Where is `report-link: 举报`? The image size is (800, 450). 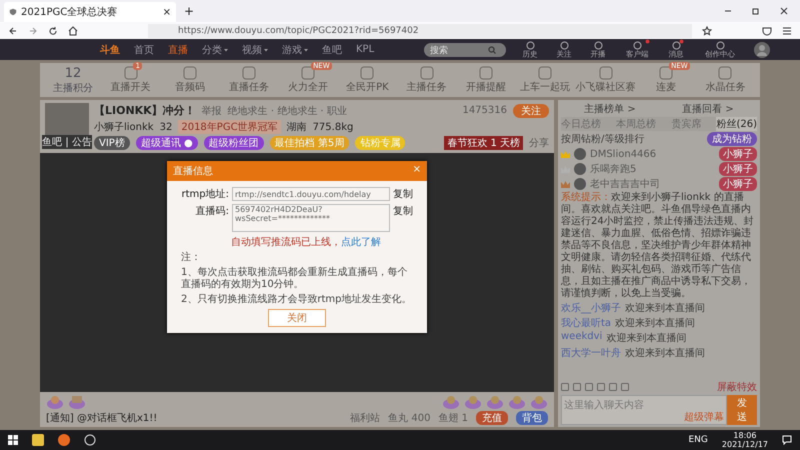
report-link: 举报 is located at coordinates (212, 111).